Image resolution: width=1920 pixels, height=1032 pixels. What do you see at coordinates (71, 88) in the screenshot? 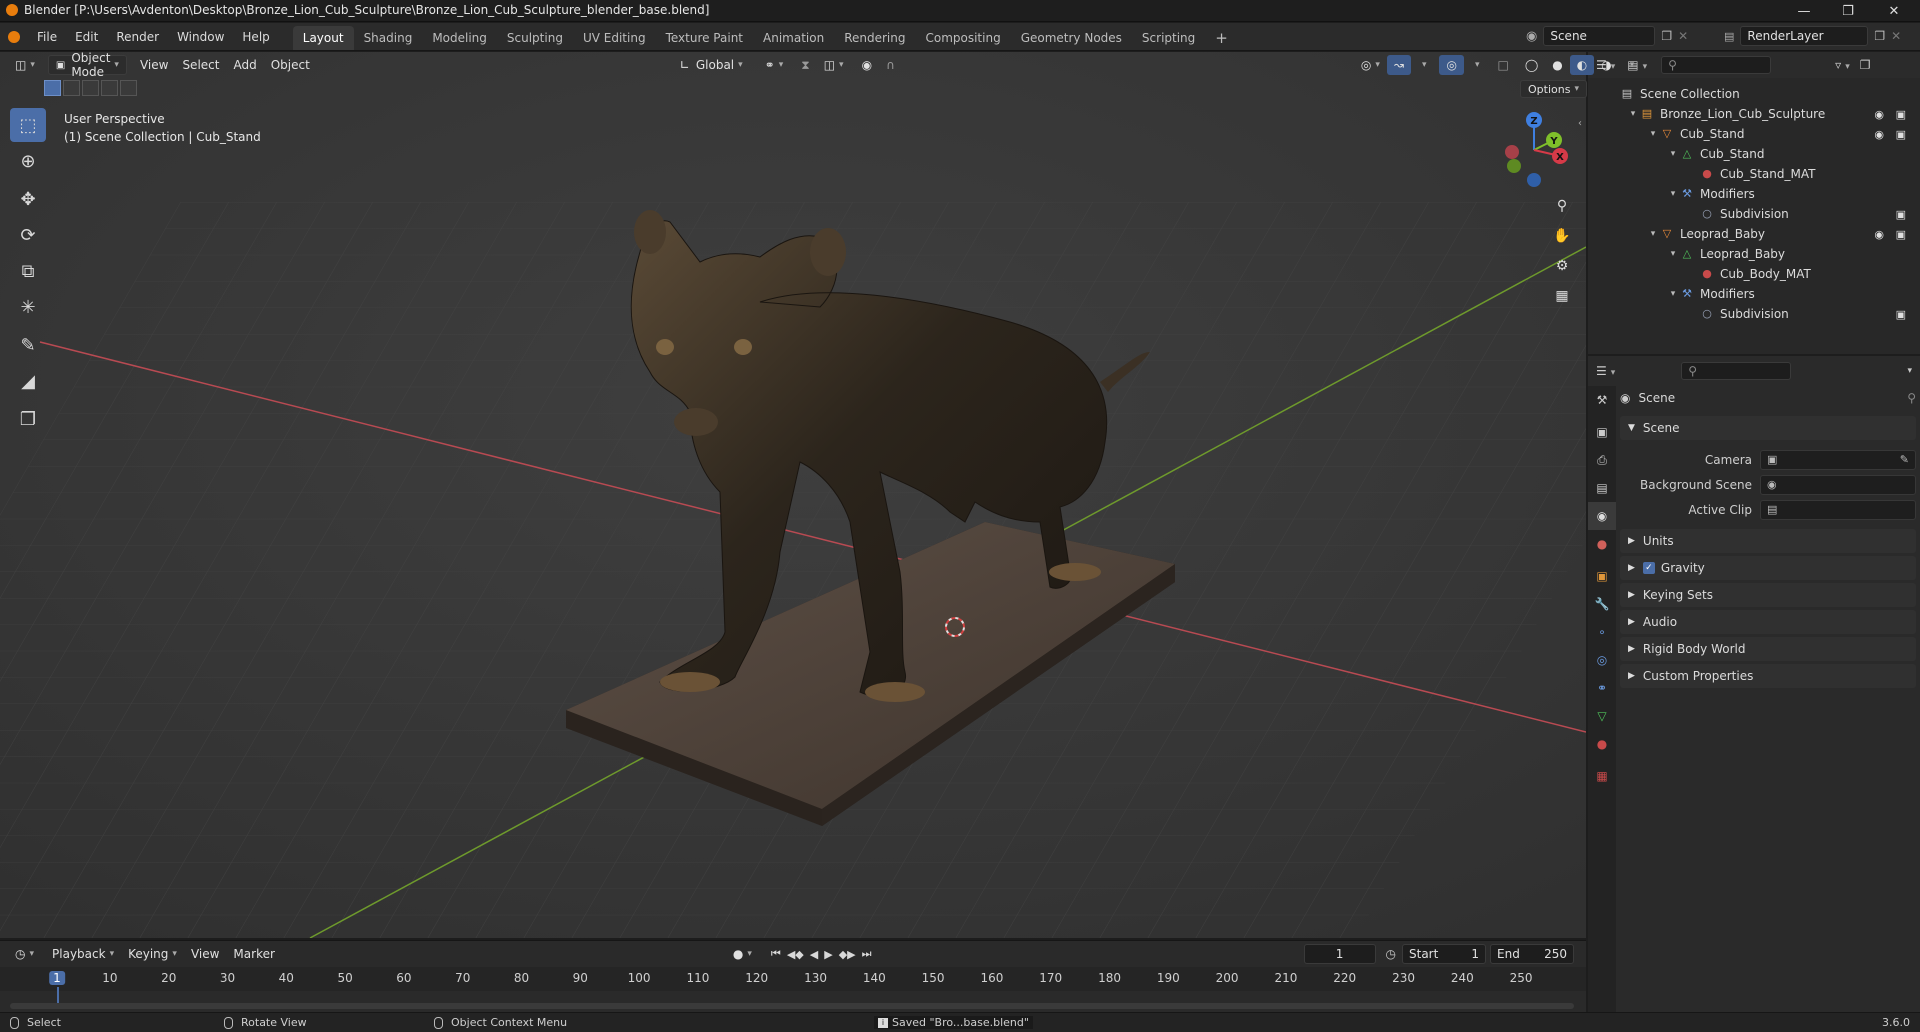
I see `select-extend-icon` at bounding box center [71, 88].